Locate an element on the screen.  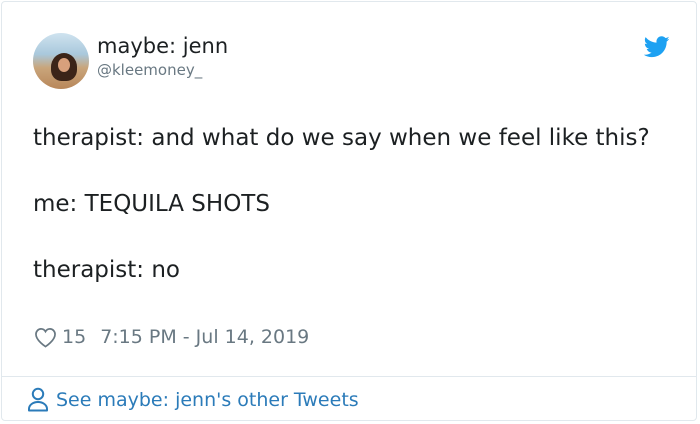
like-count: 15 is located at coordinates (74, 337).